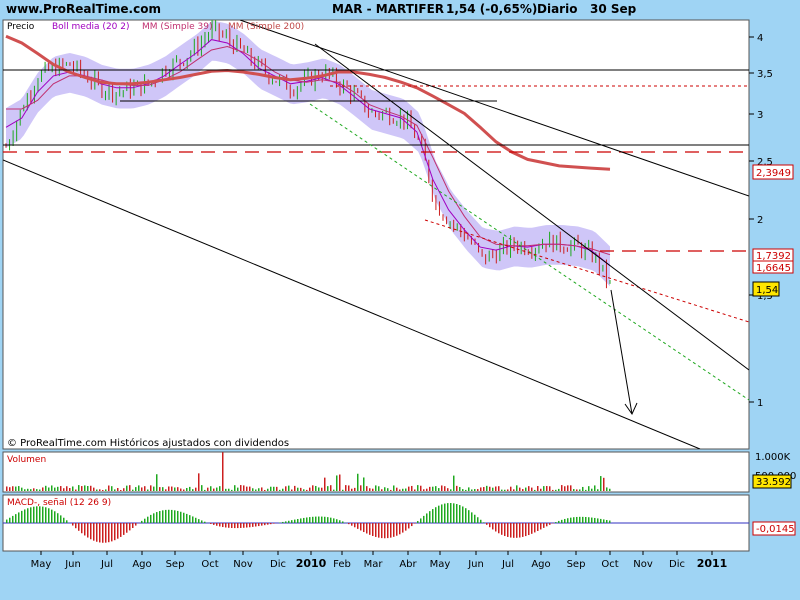 The image size is (800, 600). Describe the element at coordinates (712, 563) in the screenshot. I see `x-tick-label: 2011` at that location.